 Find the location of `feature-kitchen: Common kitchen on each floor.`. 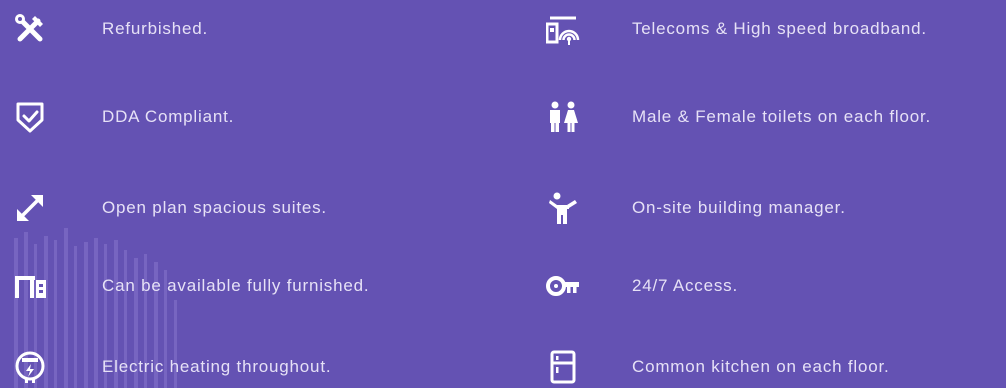

feature-kitchen: Common kitchen on each floor. is located at coordinates (716, 367).